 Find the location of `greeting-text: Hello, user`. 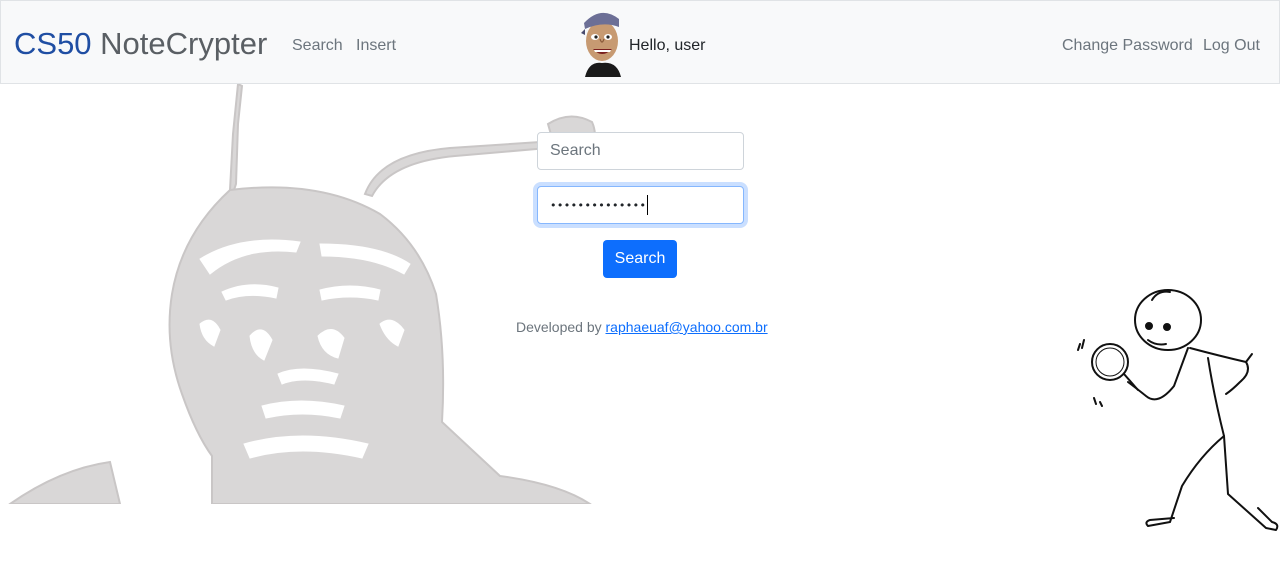

greeting-text: Hello, user is located at coordinates (667, 45).